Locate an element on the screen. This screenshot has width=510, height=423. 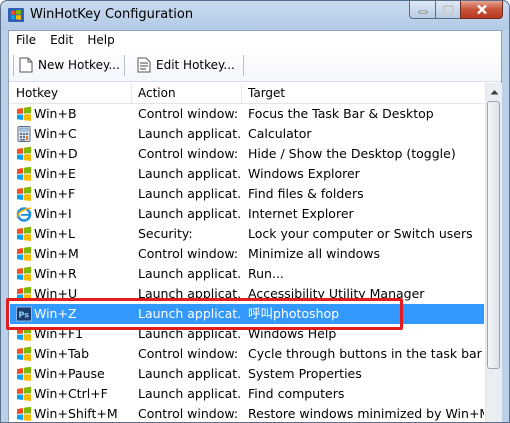
new-document-icon is located at coordinates (26, 65).